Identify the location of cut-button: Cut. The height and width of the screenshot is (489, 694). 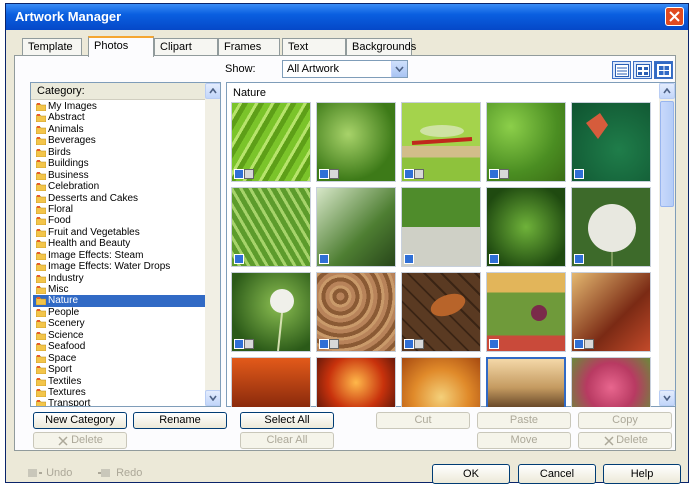
(423, 420).